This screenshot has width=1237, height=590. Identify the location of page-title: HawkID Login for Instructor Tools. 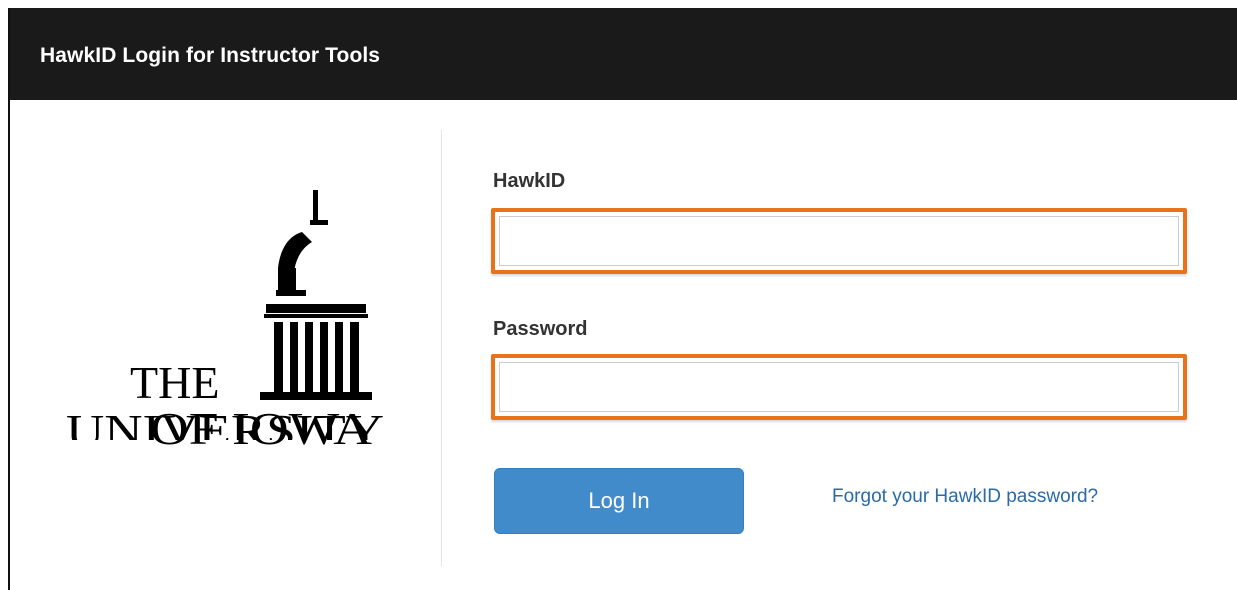
(210, 55).